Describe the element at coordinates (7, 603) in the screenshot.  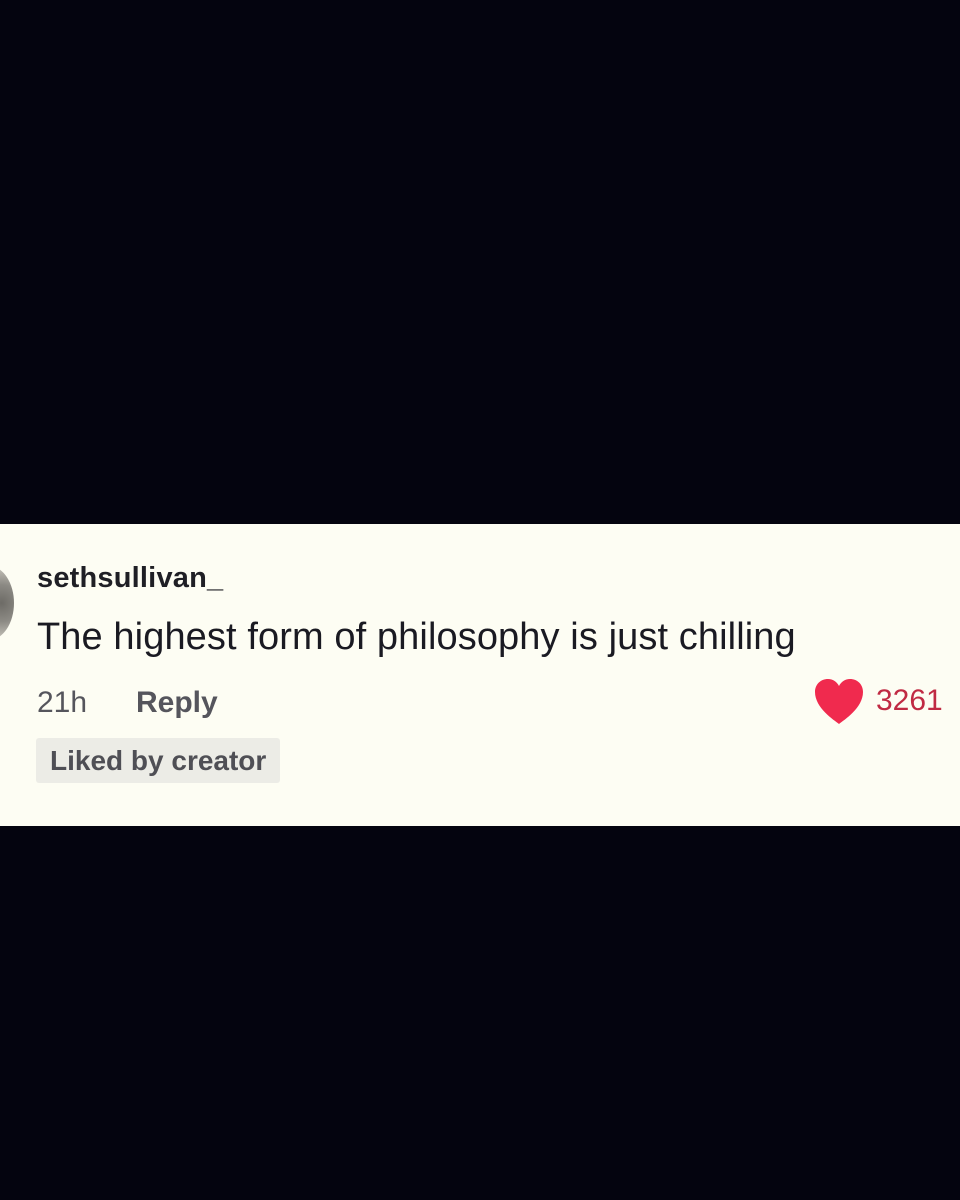
I see `avatar` at that location.